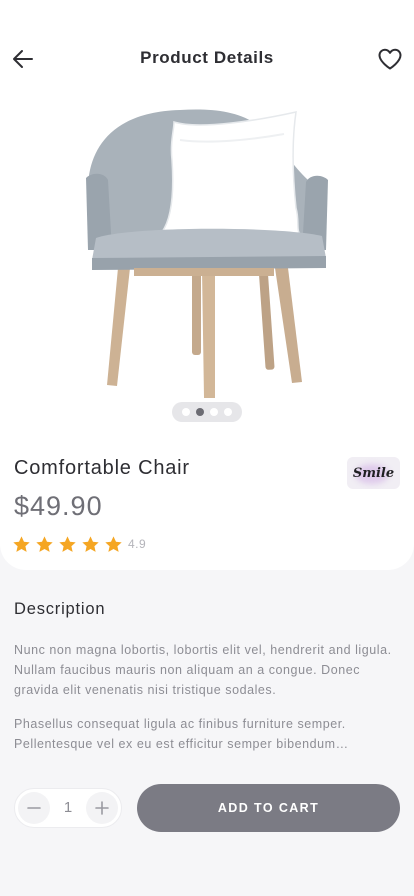  I want to click on rating: 4.9, so click(79, 544).